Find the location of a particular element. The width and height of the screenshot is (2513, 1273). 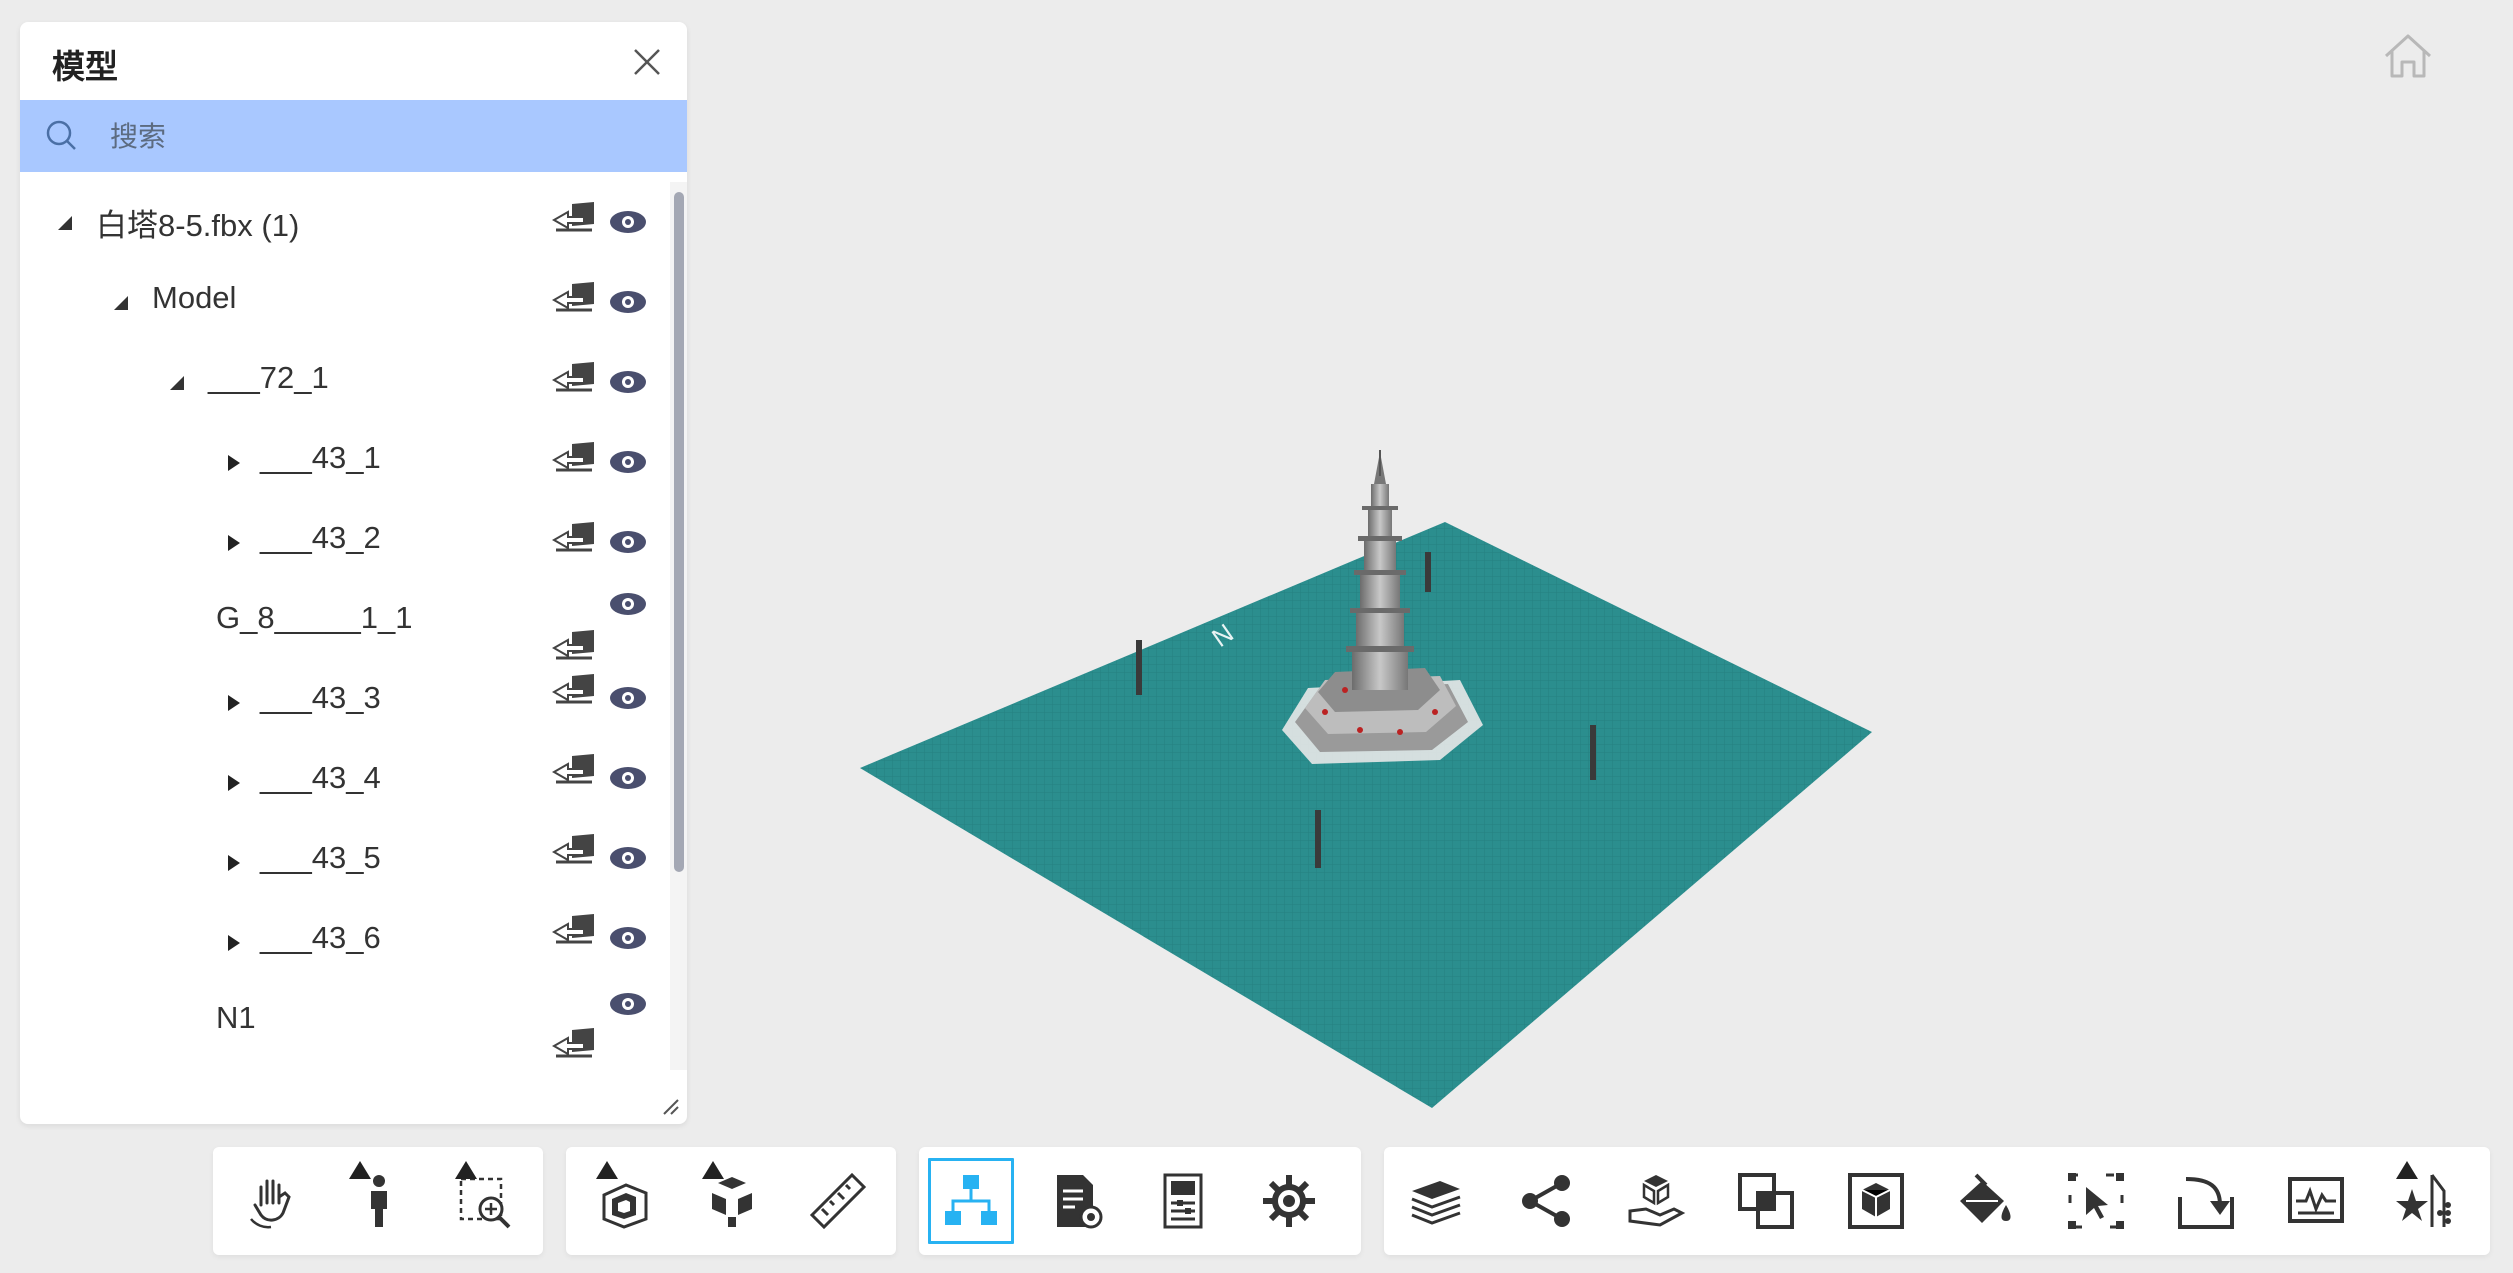

panels-toolbar is located at coordinates (1140, 1201).